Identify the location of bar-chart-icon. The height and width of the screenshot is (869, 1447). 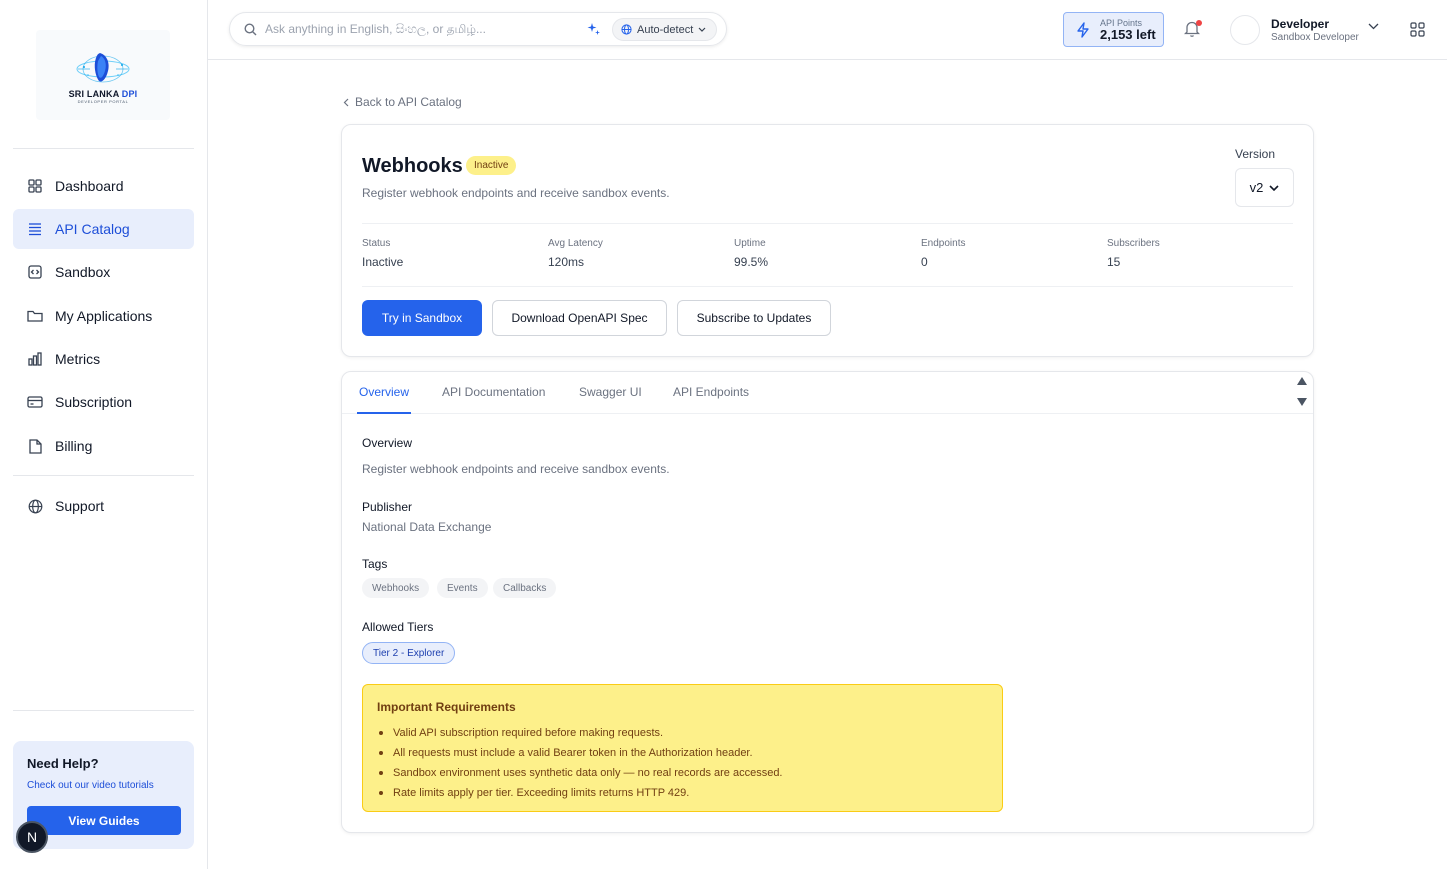
(35, 359).